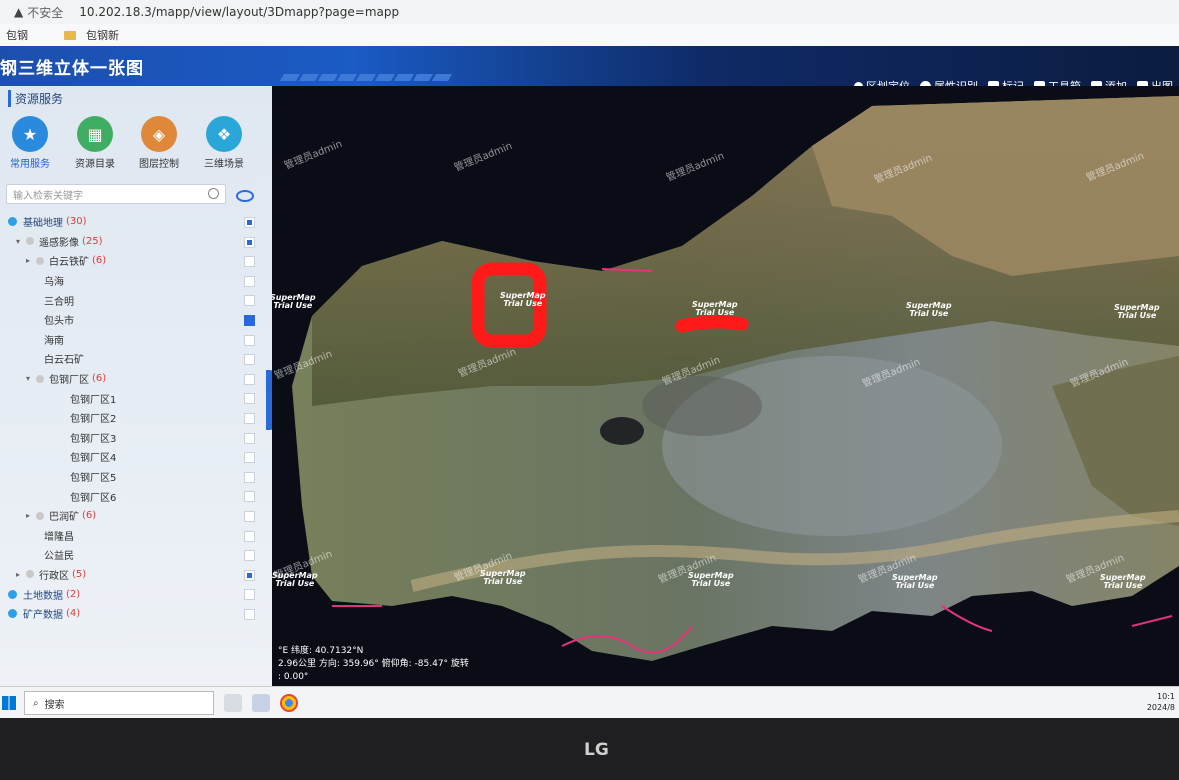 This screenshot has width=1179, height=780. I want to click on search-input: 输入检索关键字, so click(116, 194).